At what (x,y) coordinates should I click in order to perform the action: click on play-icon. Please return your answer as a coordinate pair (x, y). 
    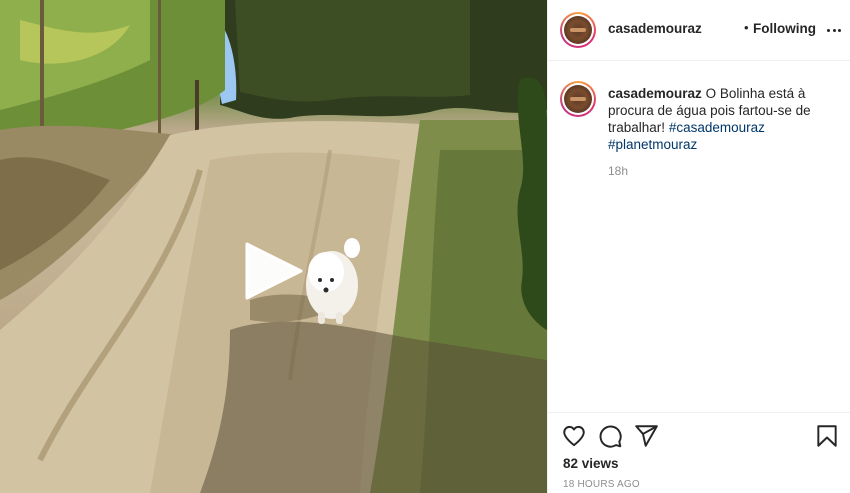
    Looking at the image, I should click on (274, 271).